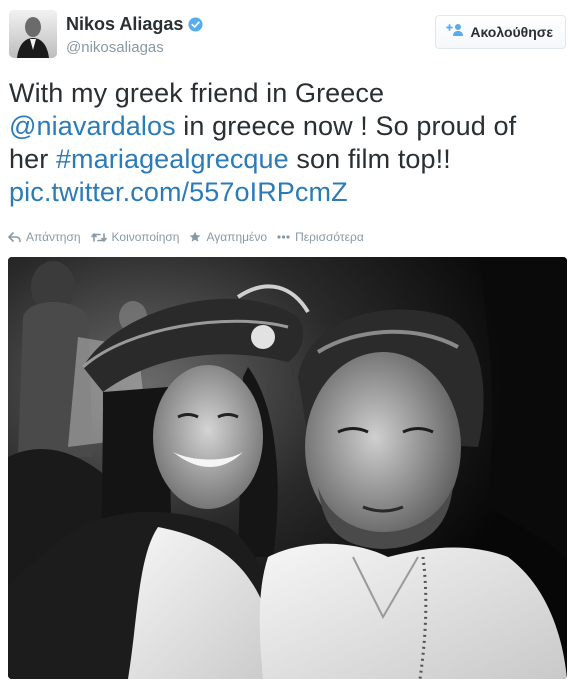 The image size is (574, 690). Describe the element at coordinates (178, 192) in the screenshot. I see `media-link: pic.twitter.com/557oIRPcmZ` at that location.